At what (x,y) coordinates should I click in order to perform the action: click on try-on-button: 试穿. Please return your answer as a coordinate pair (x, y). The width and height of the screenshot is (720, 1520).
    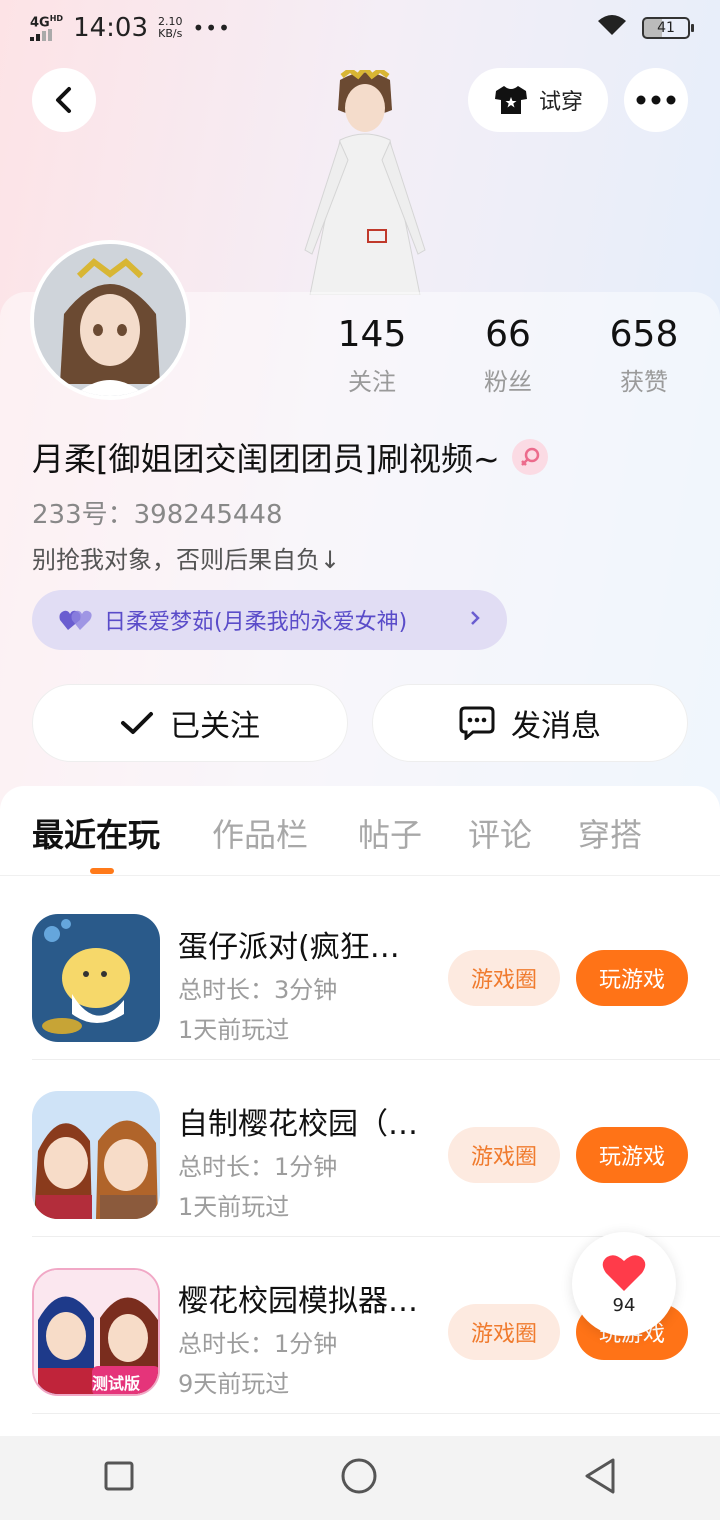
    Looking at the image, I should click on (538, 100).